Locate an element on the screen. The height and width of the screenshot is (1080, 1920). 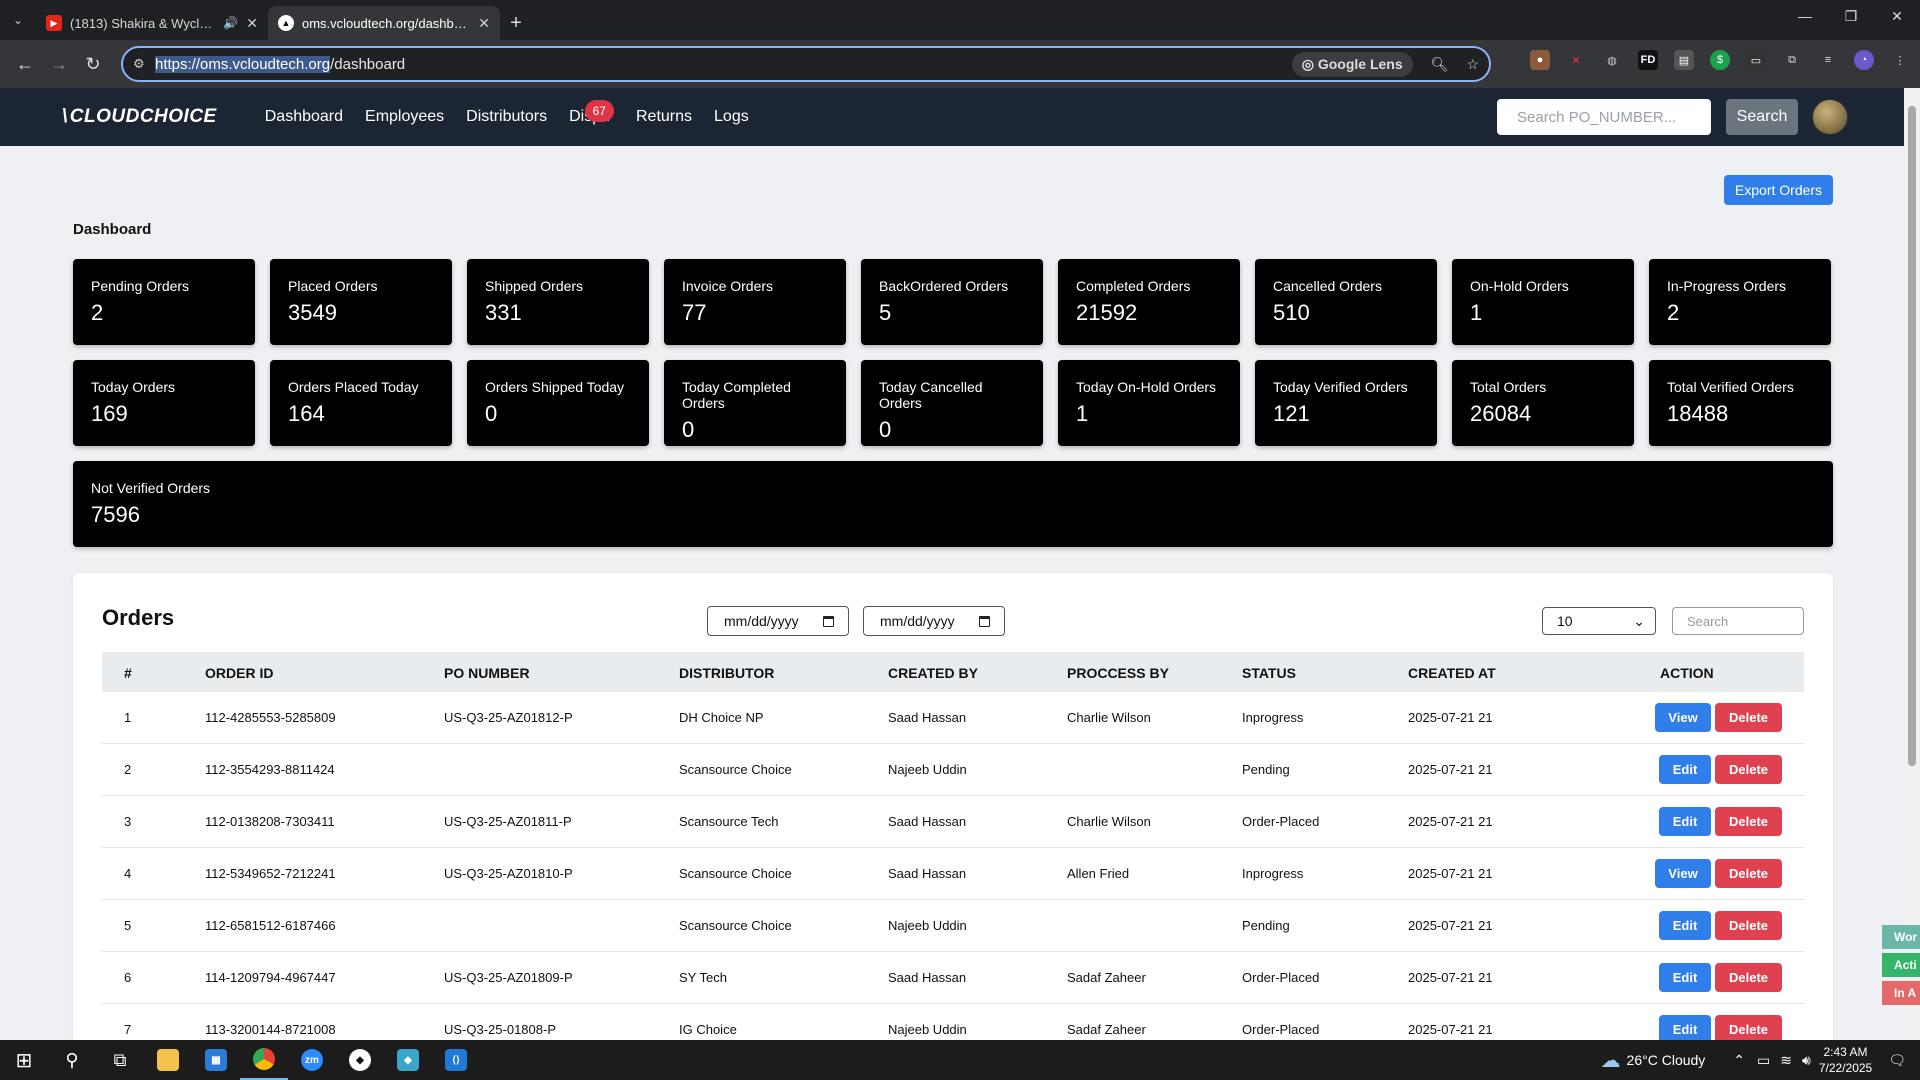
cell-process-by: Allen Fried is located at coordinates (1098, 873).